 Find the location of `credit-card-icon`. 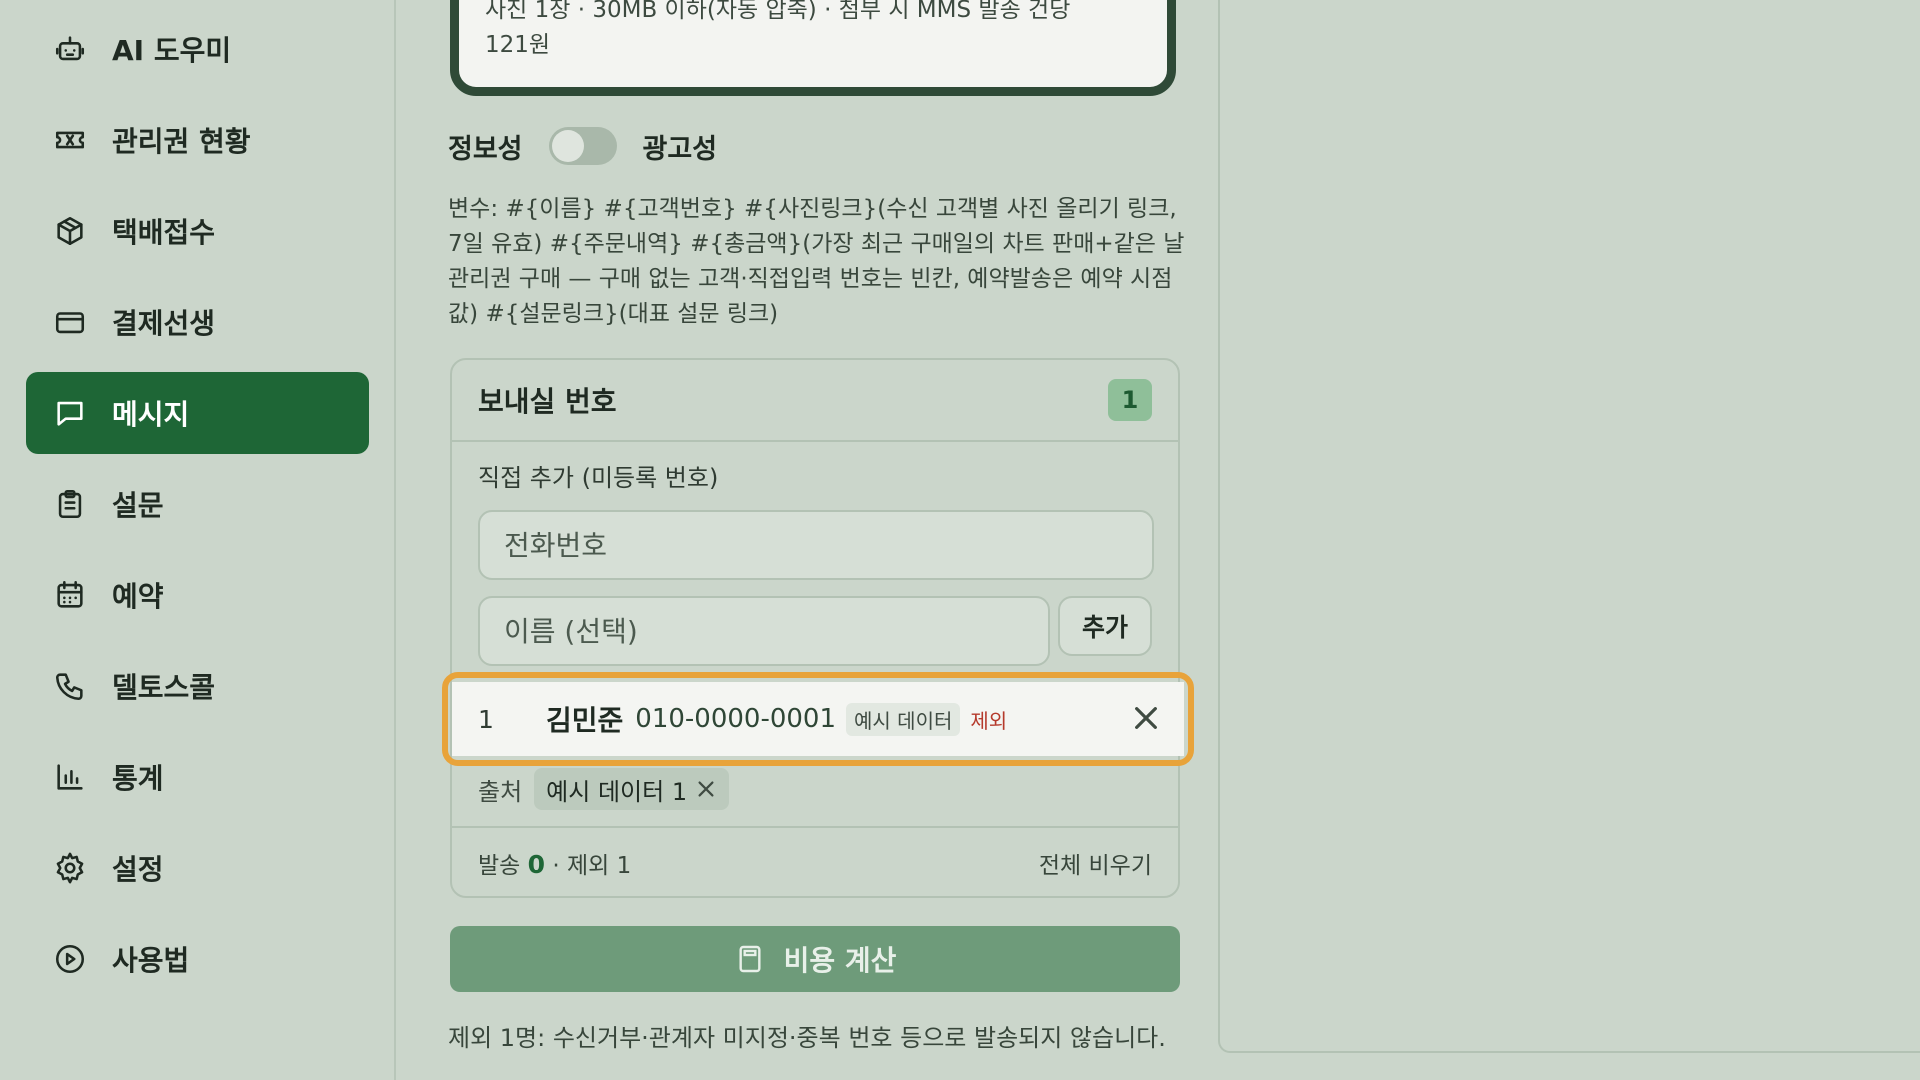

credit-card-icon is located at coordinates (70, 322).